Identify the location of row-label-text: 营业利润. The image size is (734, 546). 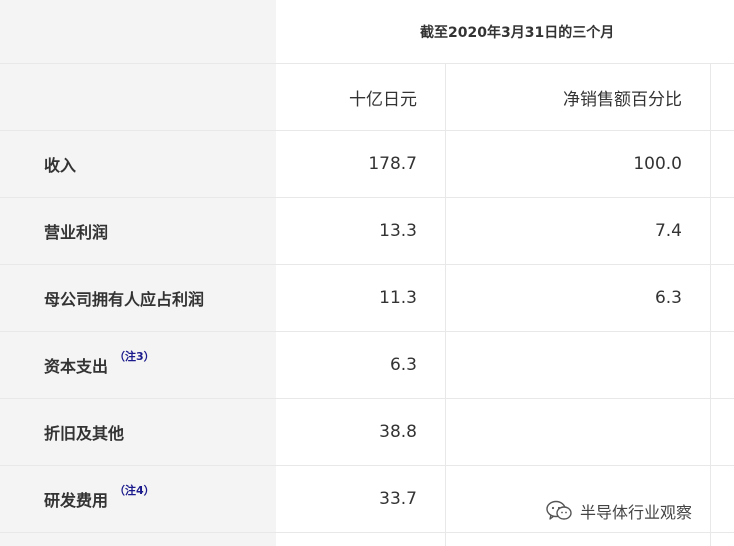
(76, 232).